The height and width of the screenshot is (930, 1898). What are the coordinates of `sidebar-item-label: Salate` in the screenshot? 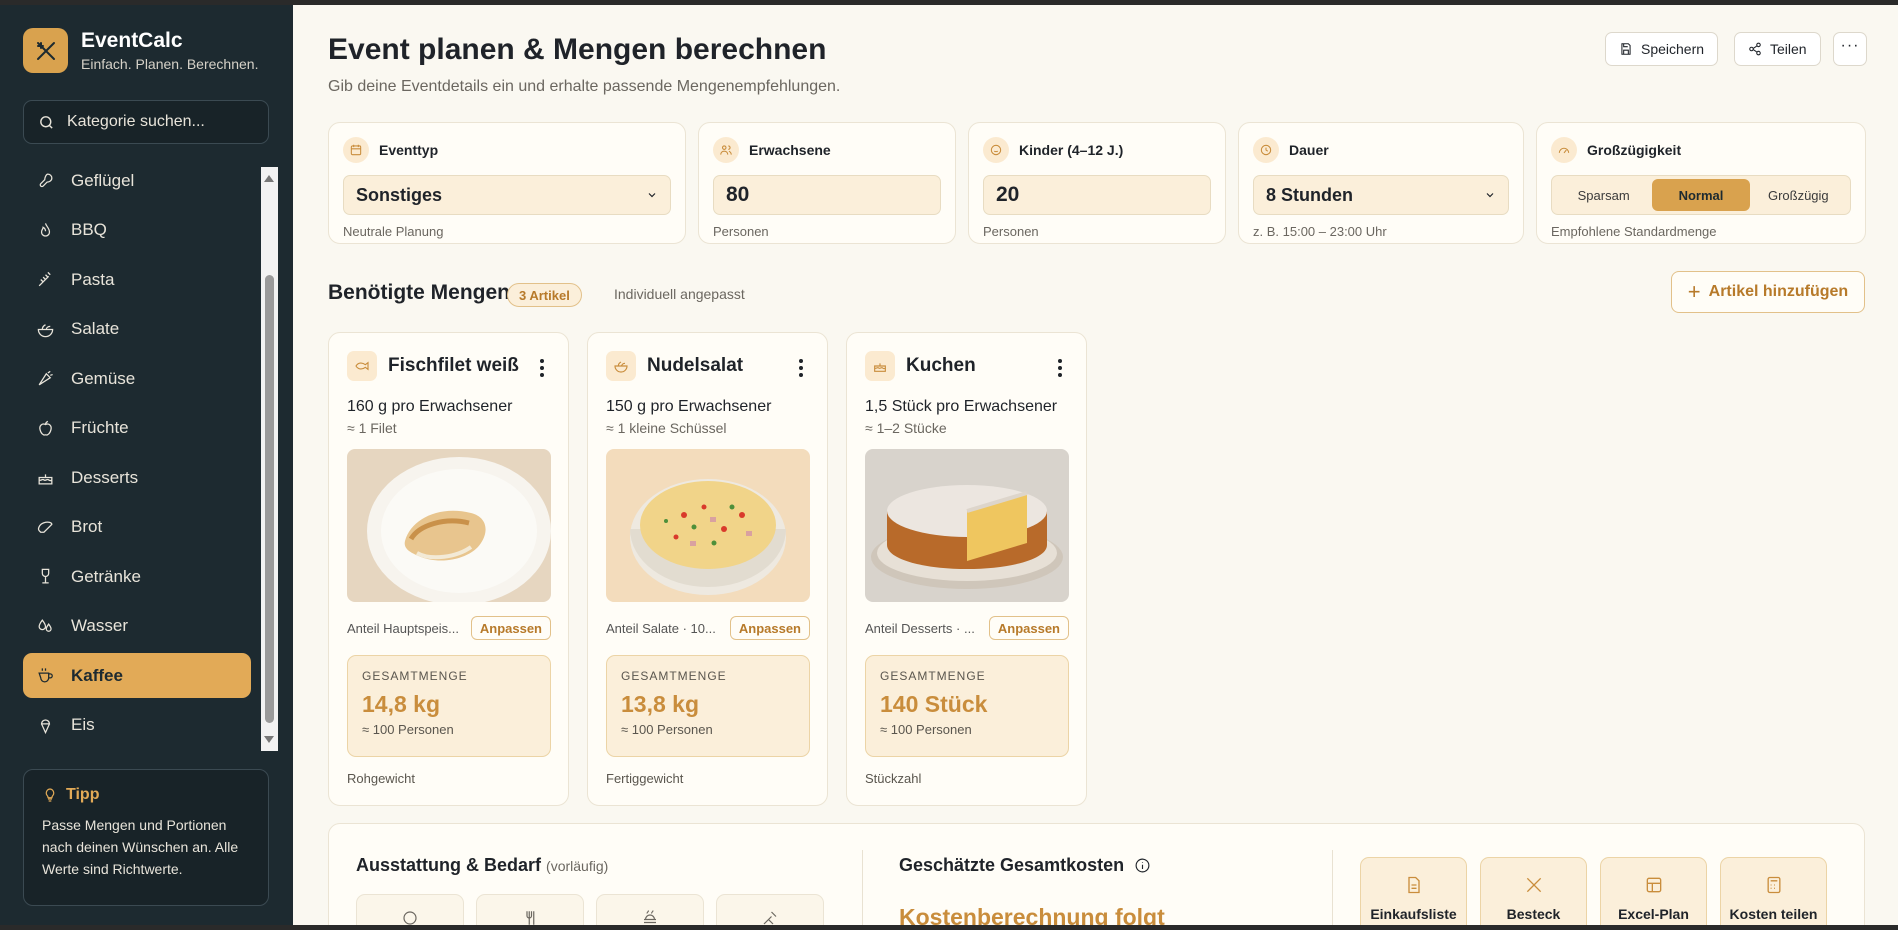 It's located at (95, 328).